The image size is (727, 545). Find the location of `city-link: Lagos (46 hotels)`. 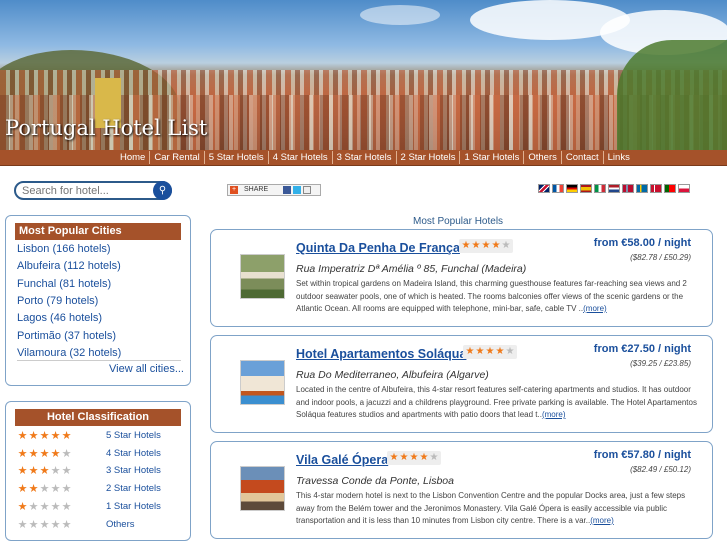

city-link: Lagos (46 hotels) is located at coordinates (59, 318).